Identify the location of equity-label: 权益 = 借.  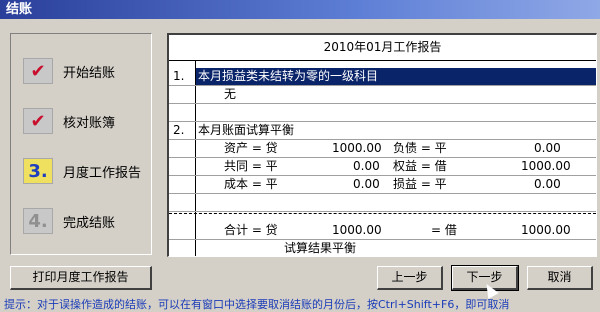
(420, 166).